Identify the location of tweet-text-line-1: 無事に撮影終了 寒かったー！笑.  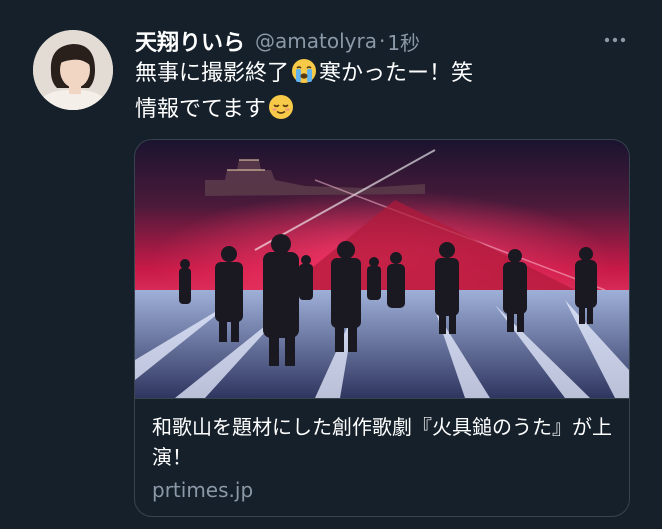
(385, 76).